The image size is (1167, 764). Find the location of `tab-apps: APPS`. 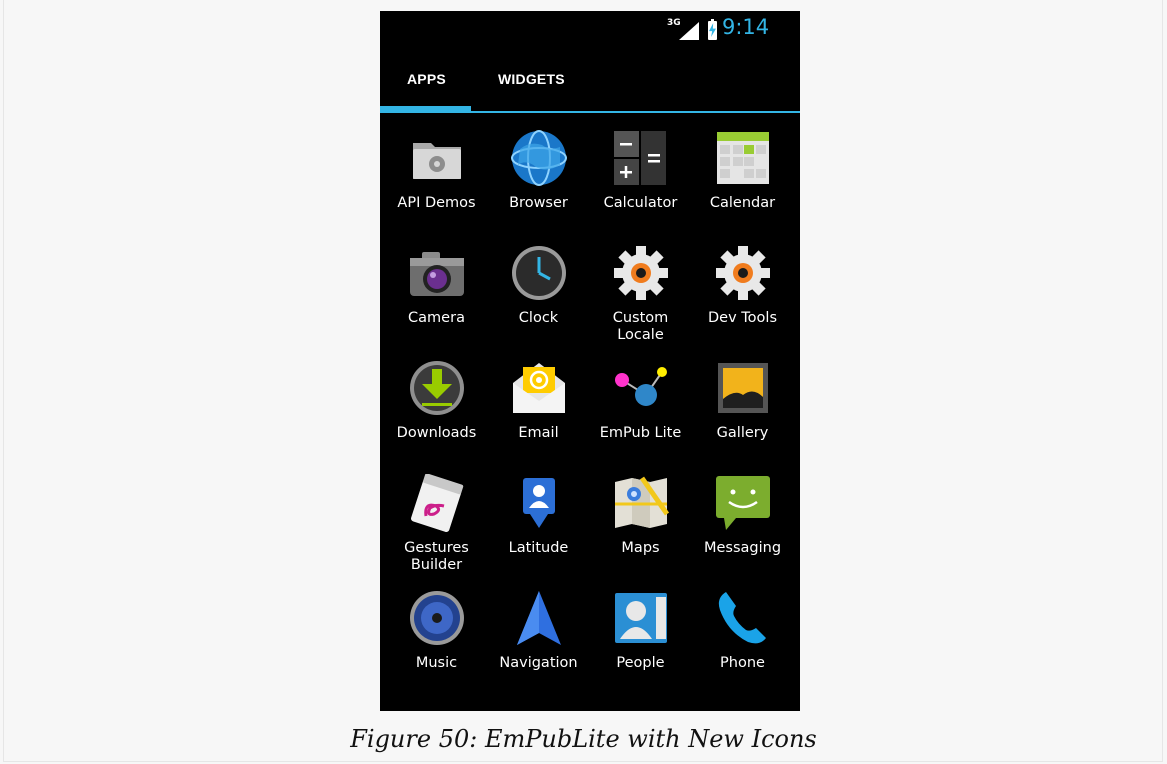

tab-apps: APPS is located at coordinates (426, 79).